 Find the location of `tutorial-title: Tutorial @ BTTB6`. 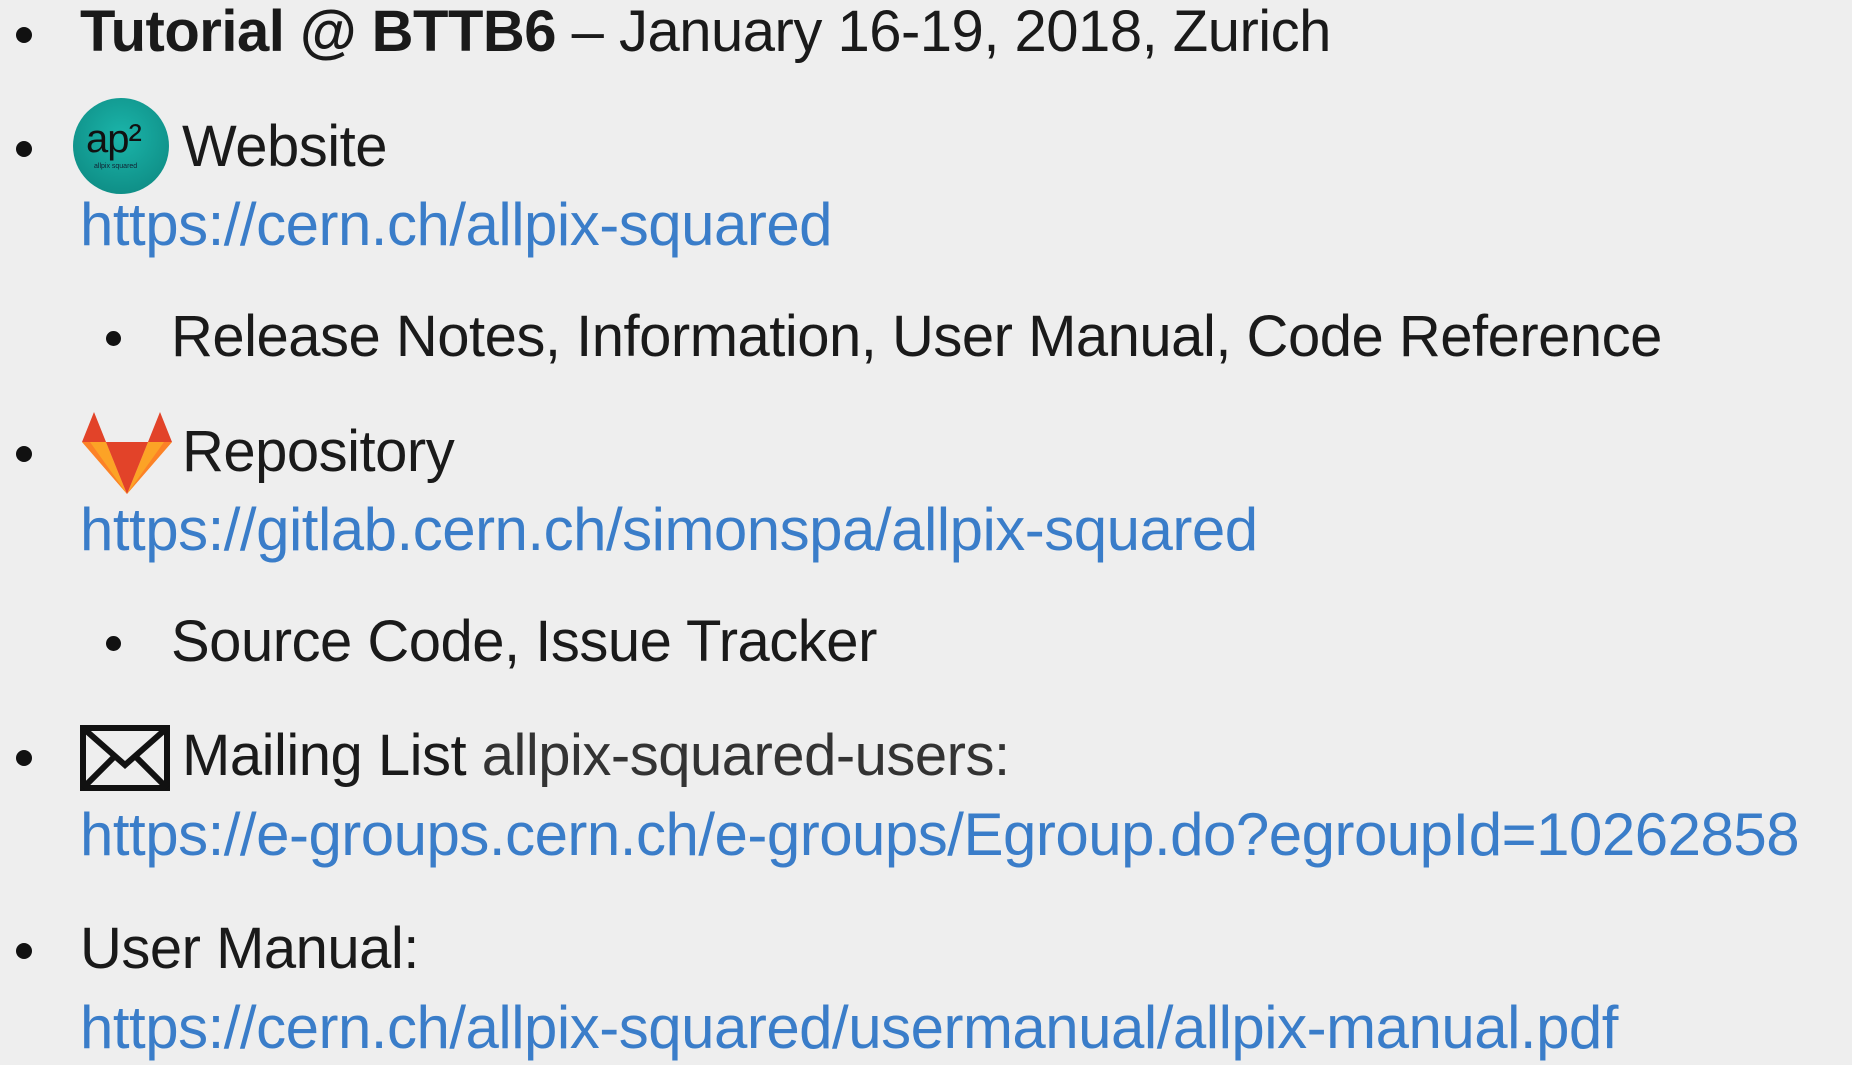

tutorial-title: Tutorial @ BTTB6 is located at coordinates (318, 32).